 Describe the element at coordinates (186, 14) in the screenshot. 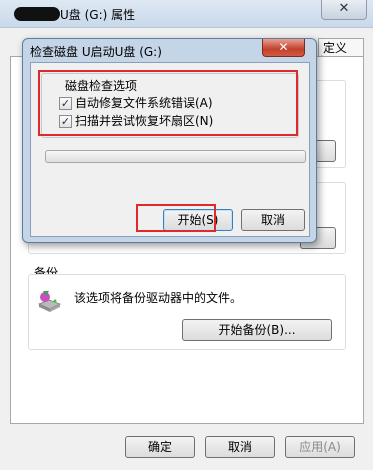

I see `properties-titlebar: U盘 (G:) 属性 ✕` at that location.